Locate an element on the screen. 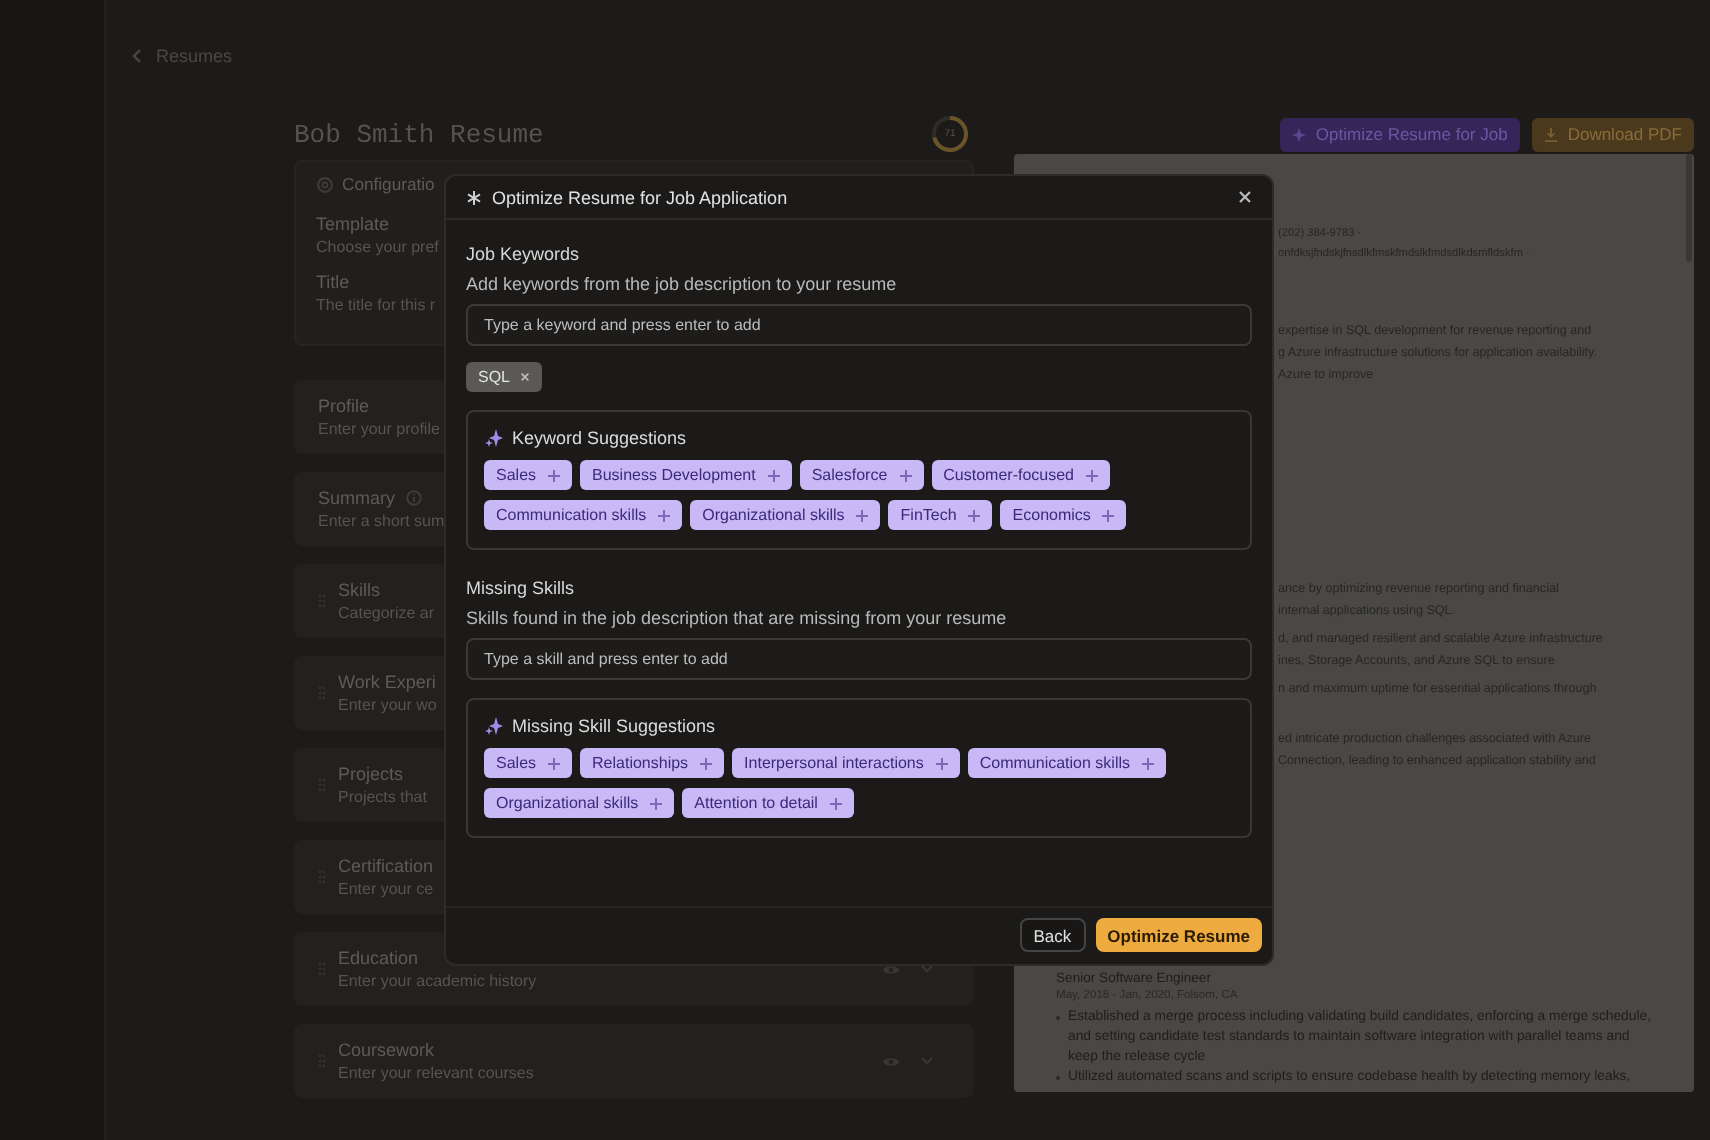 The width and height of the screenshot is (1710, 1140). eye-icon is located at coordinates (891, 1061).